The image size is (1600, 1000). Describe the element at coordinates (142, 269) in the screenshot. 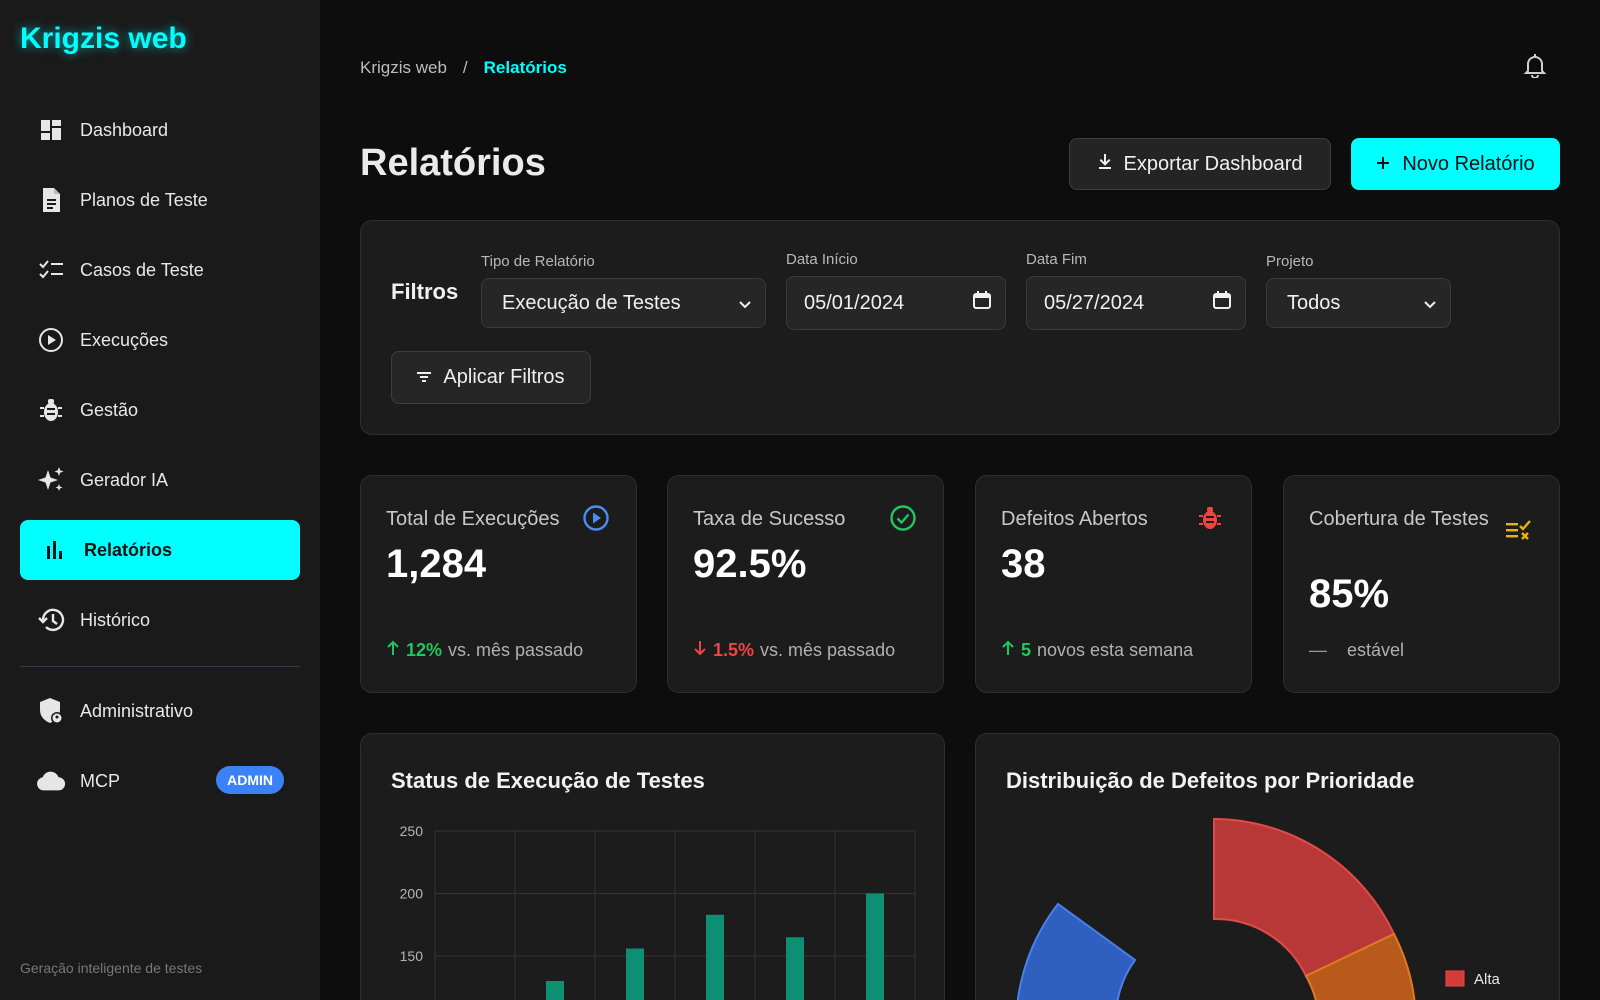

I see `sidebar-item-label: Casos de Teste` at that location.